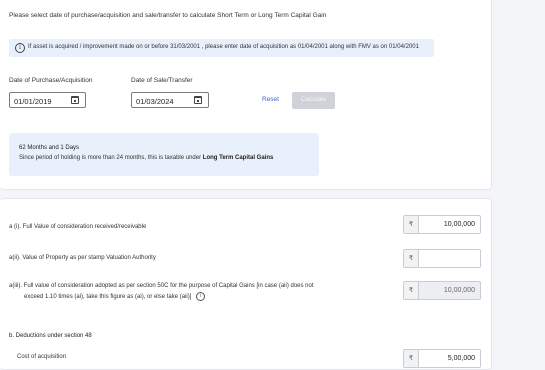 The width and height of the screenshot is (545, 370). What do you see at coordinates (442, 258) in the screenshot?
I see `stamp-value-input: ₹` at bounding box center [442, 258].